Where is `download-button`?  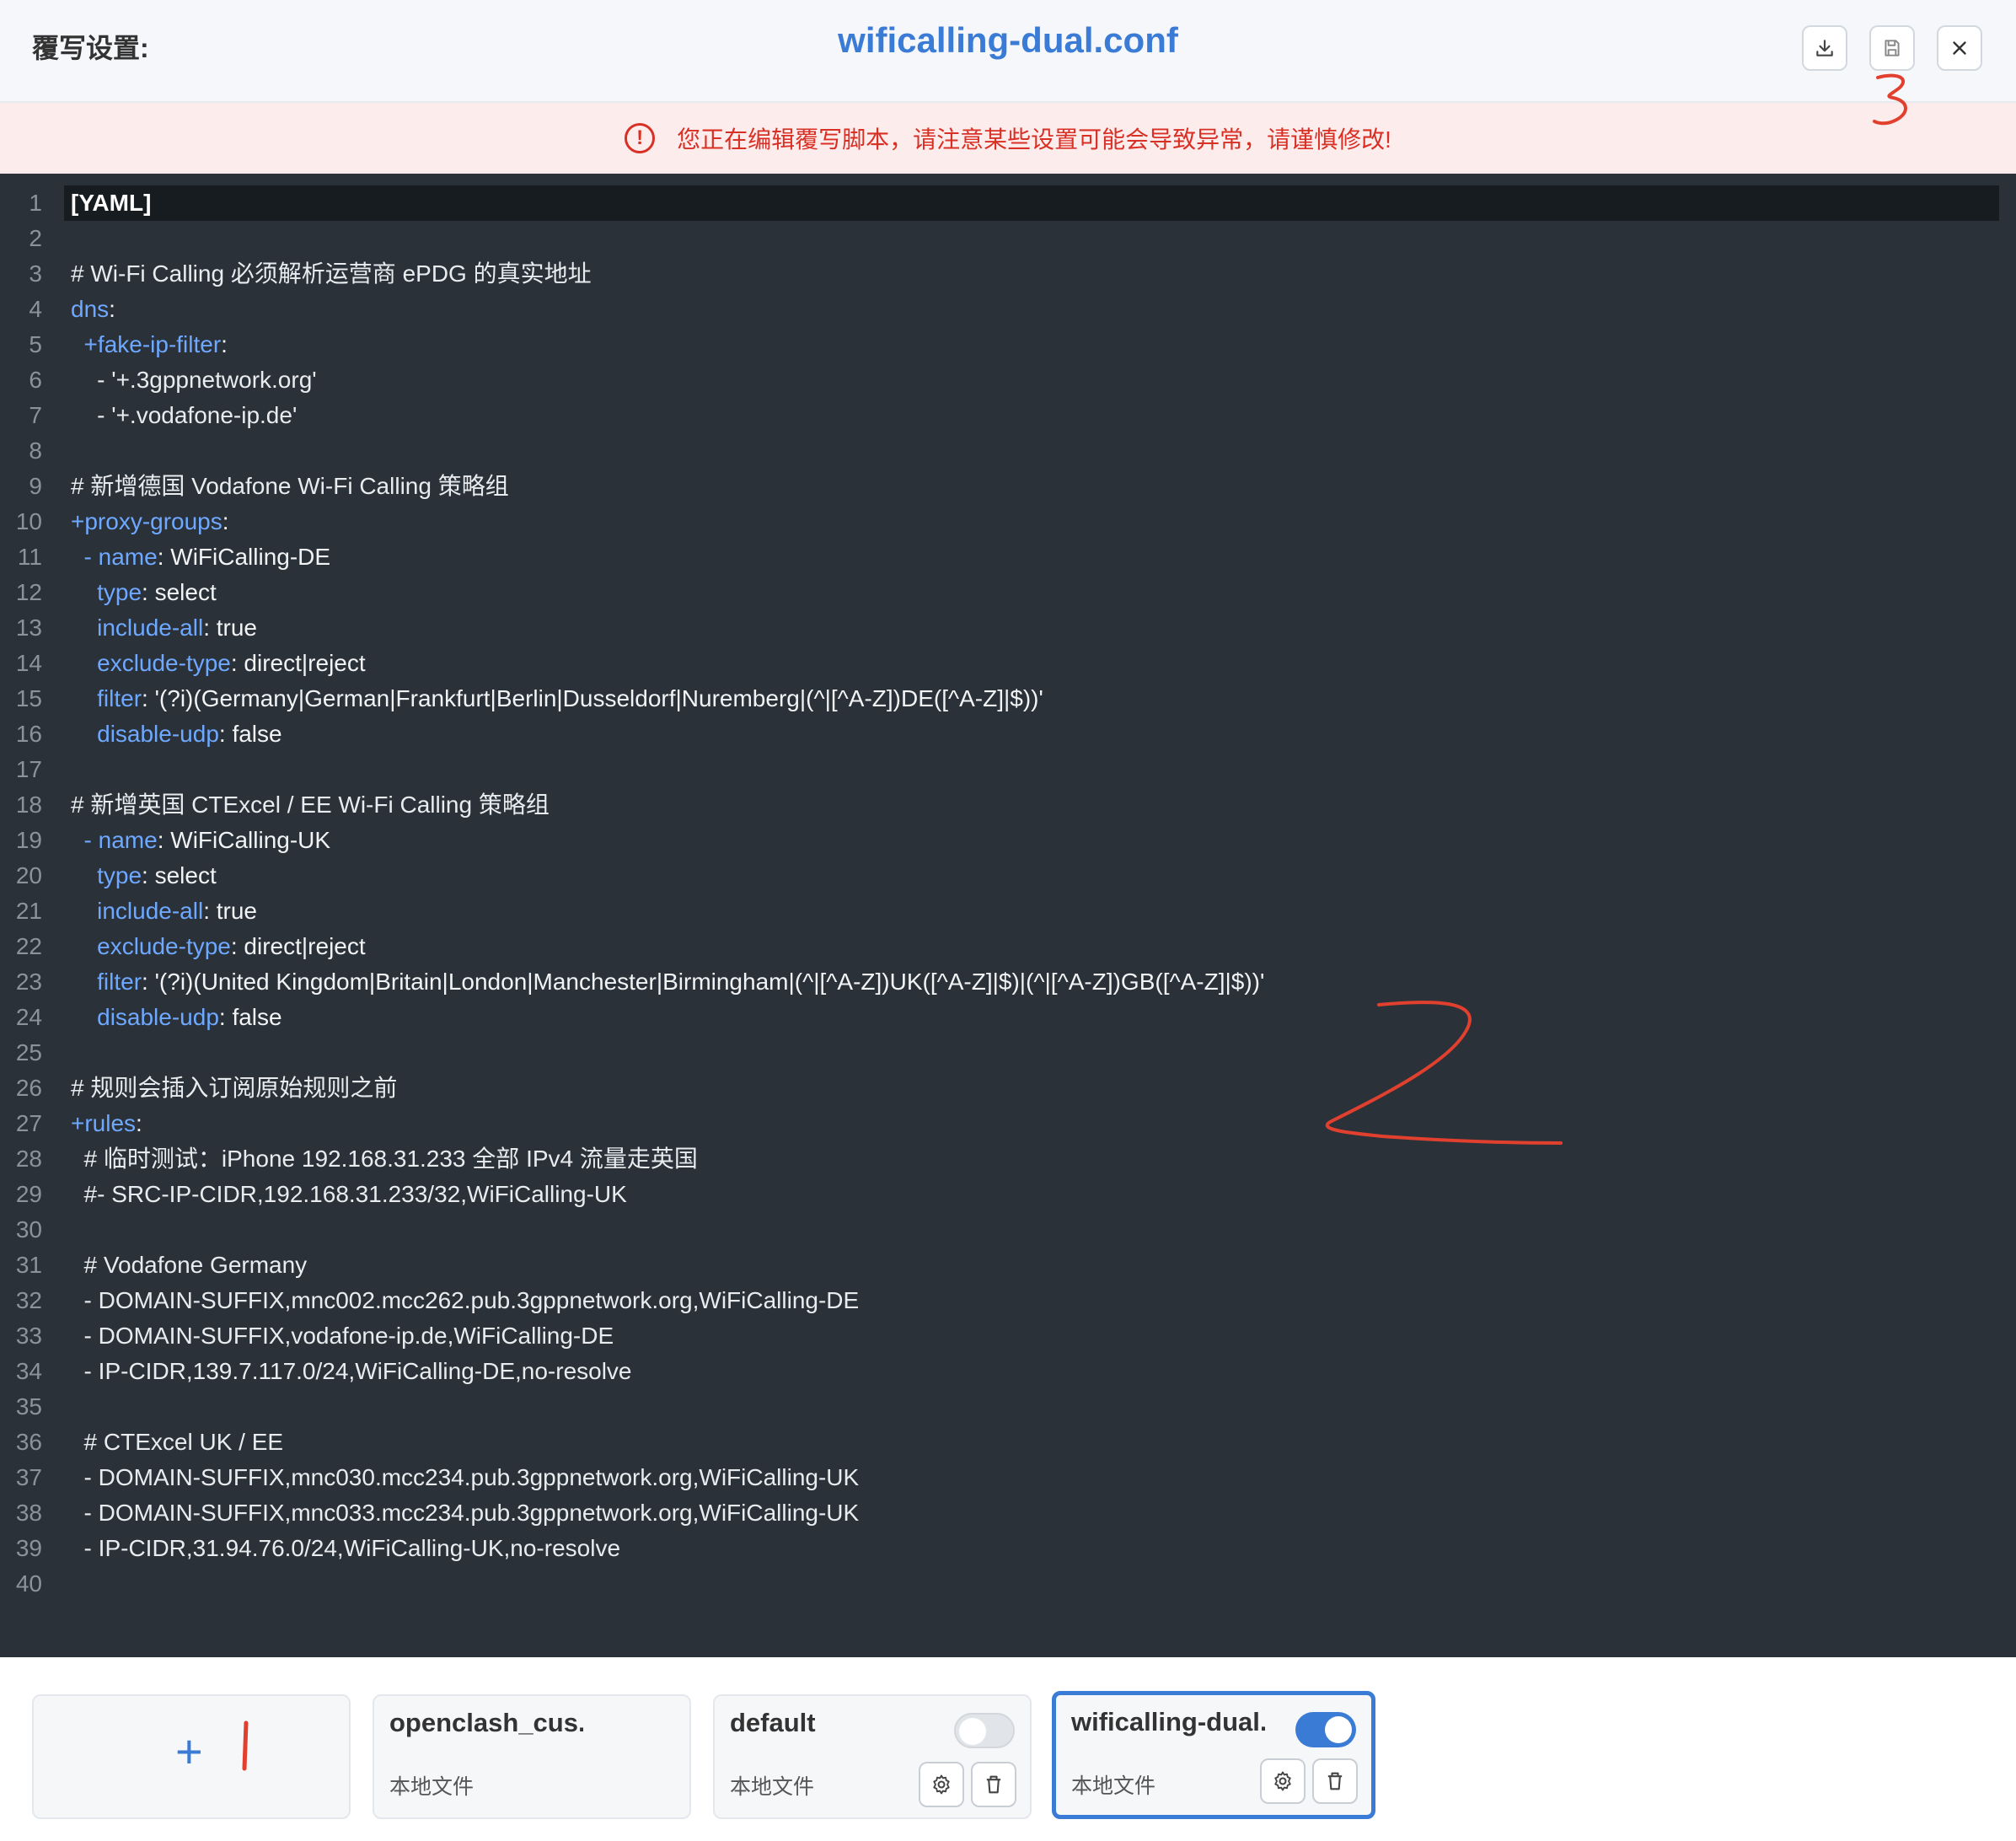
download-button is located at coordinates (1824, 48).